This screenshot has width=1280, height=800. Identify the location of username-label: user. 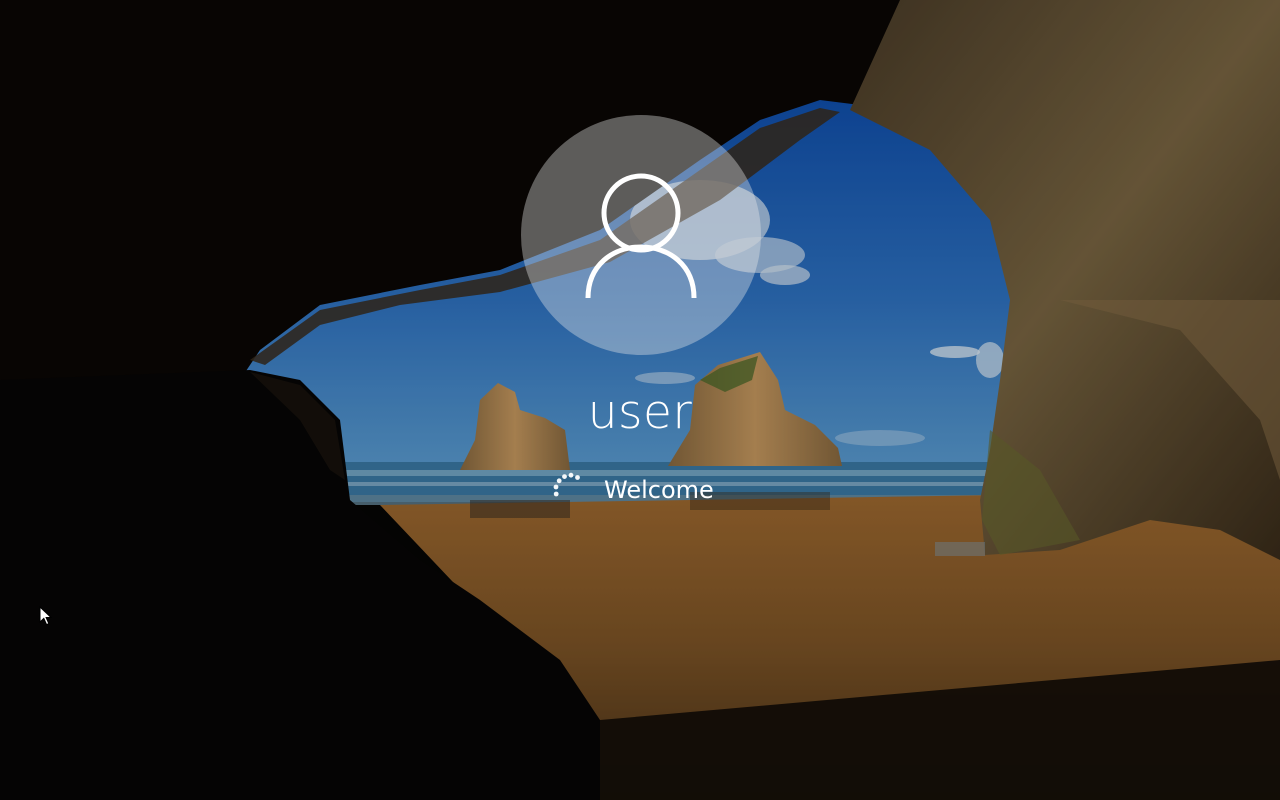
(640, 412).